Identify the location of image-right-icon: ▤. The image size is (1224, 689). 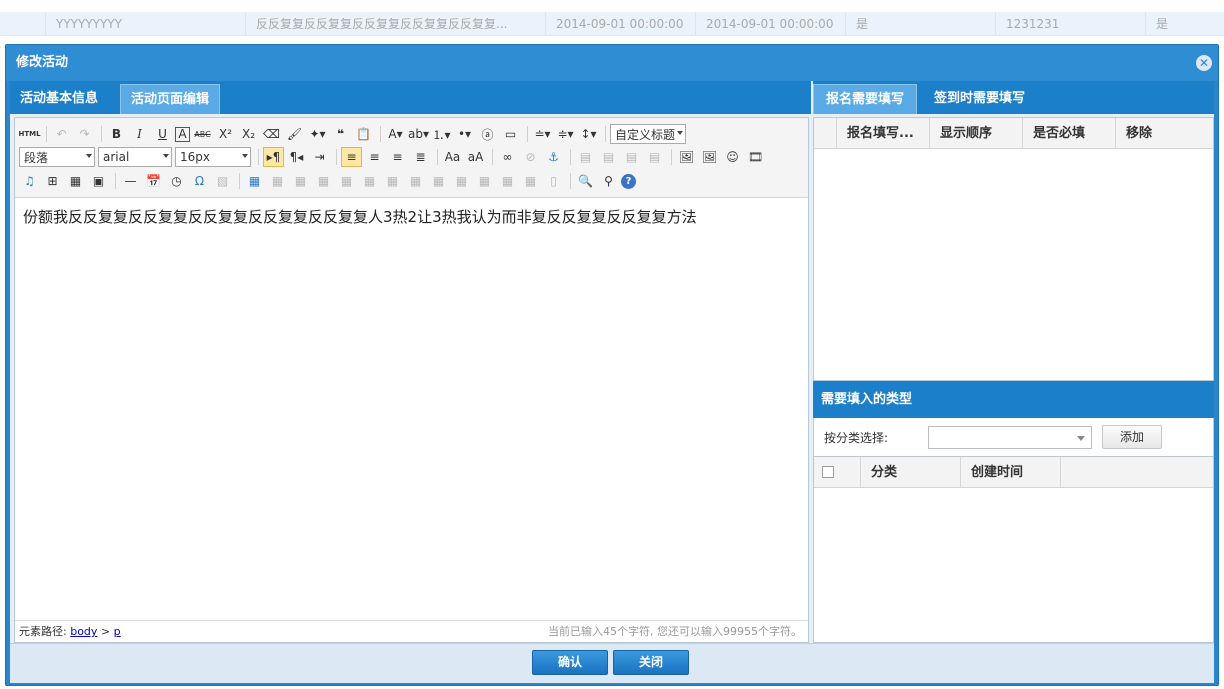
(631, 157).